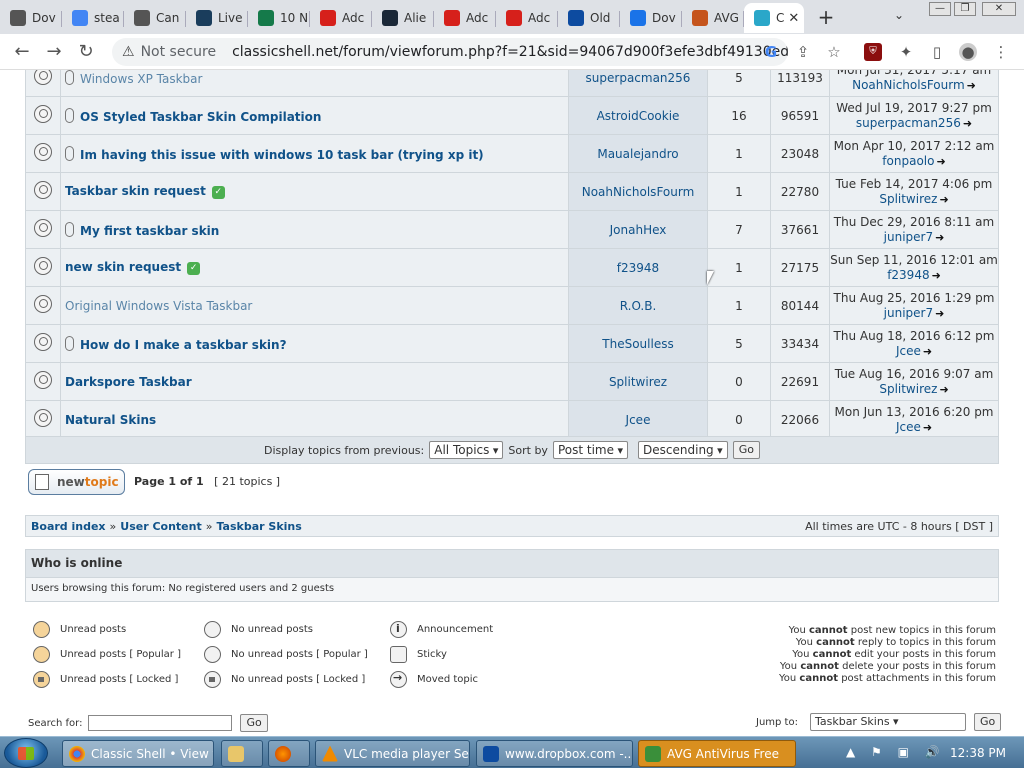  What do you see at coordinates (908, 161) in the screenshot?
I see `last-post-author: fonpaolo` at bounding box center [908, 161].